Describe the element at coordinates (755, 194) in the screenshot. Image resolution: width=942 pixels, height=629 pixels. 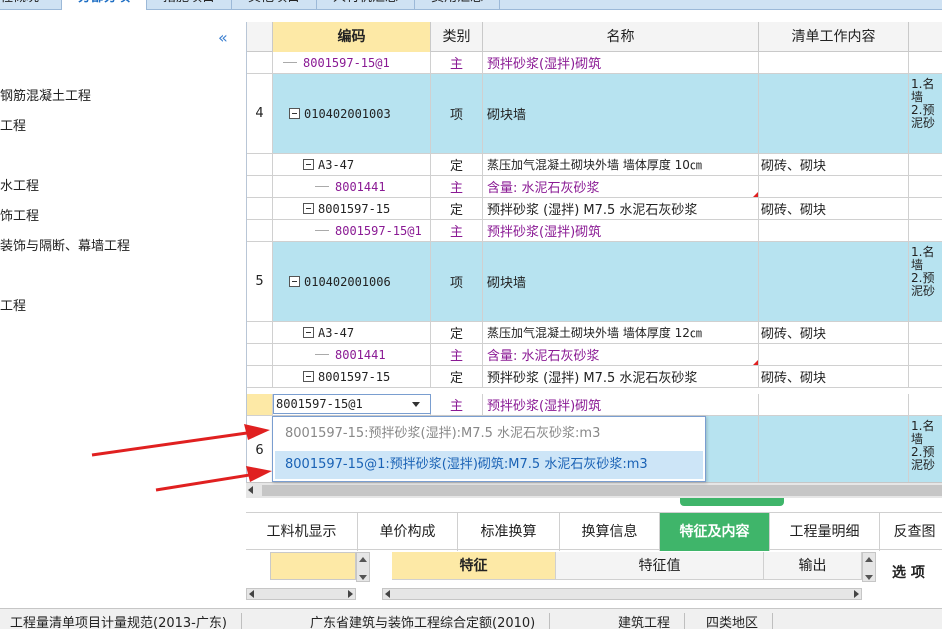
I see `comment-marker-icon` at that location.